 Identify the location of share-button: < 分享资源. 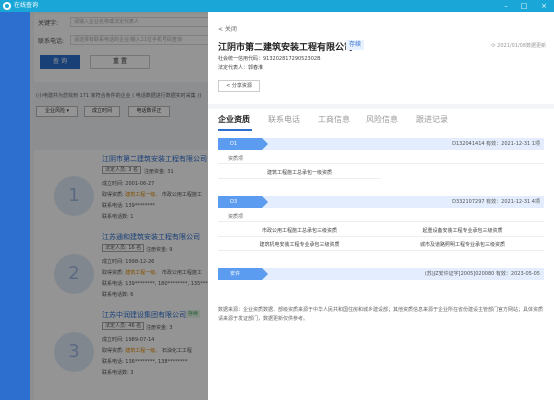
(239, 86).